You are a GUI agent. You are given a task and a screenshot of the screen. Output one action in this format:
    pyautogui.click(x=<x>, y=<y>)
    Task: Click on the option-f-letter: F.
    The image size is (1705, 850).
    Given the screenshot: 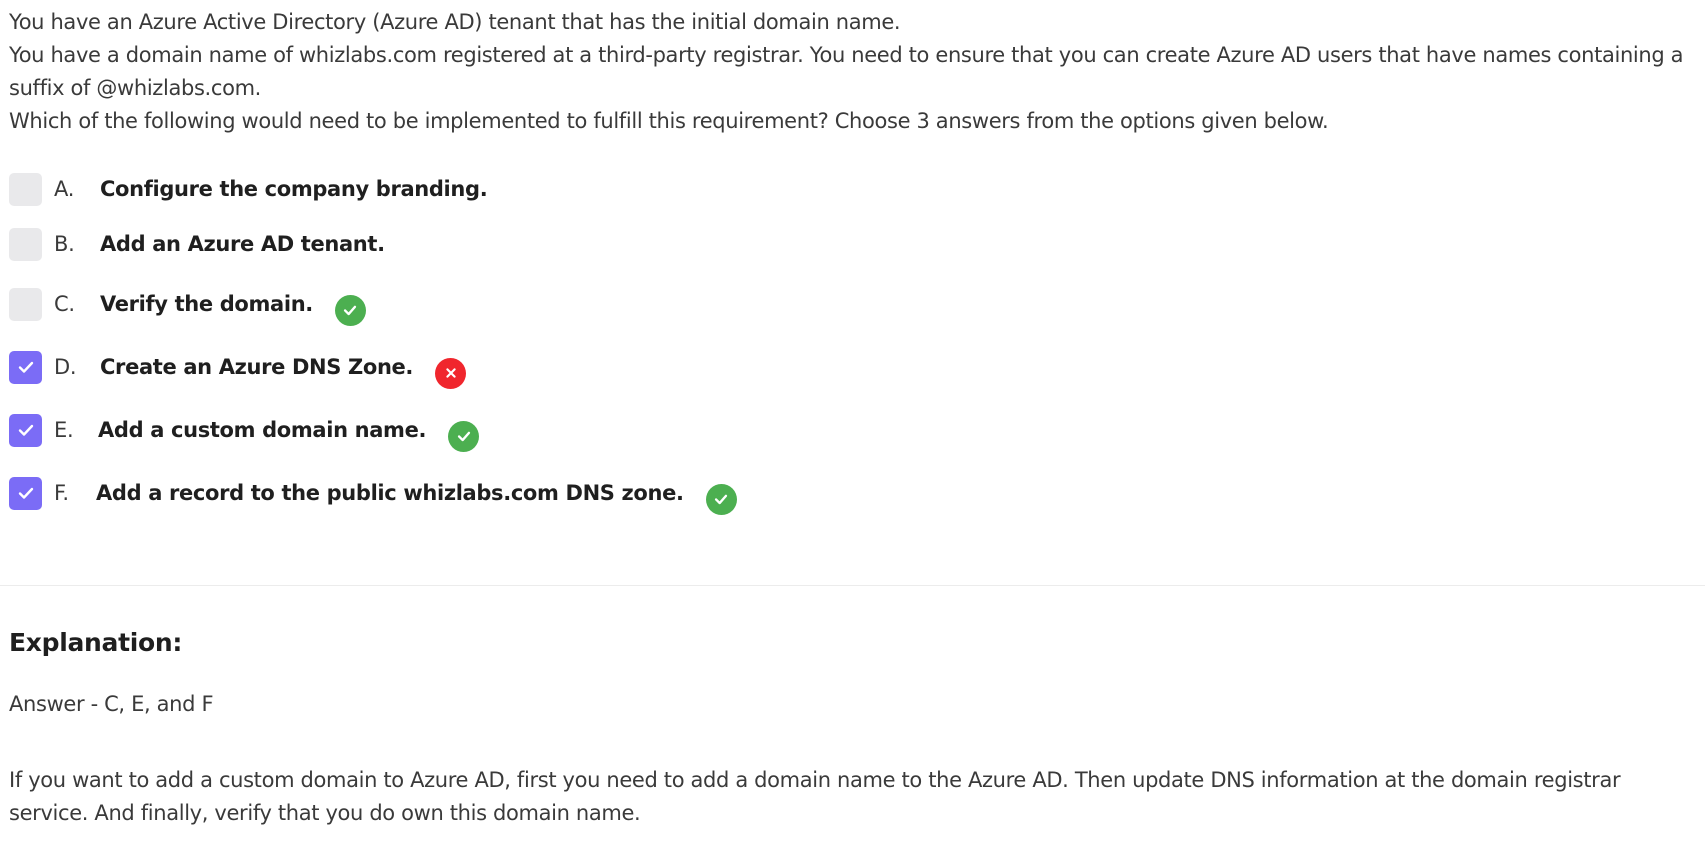 What is the action you would take?
    pyautogui.click(x=61, y=493)
    